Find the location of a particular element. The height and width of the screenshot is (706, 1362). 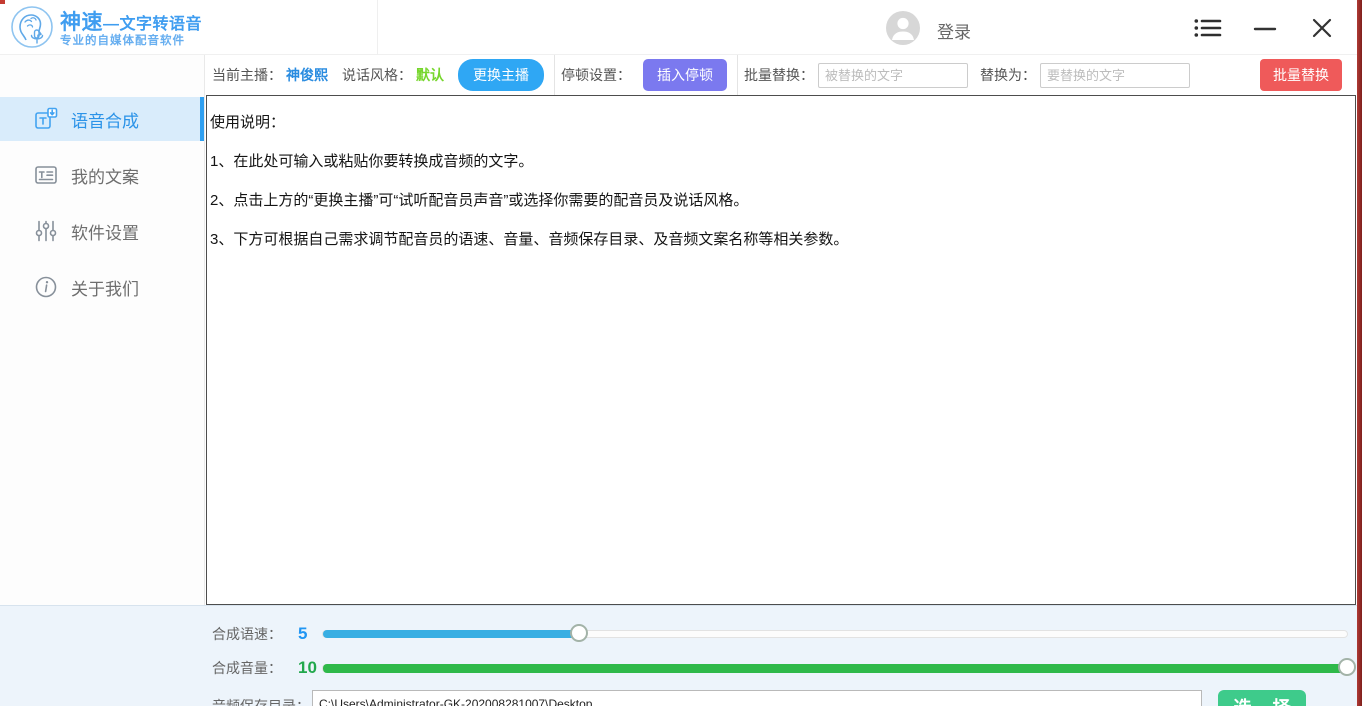

sidebar-item-about-us: 关于我们 is located at coordinates (102, 287).